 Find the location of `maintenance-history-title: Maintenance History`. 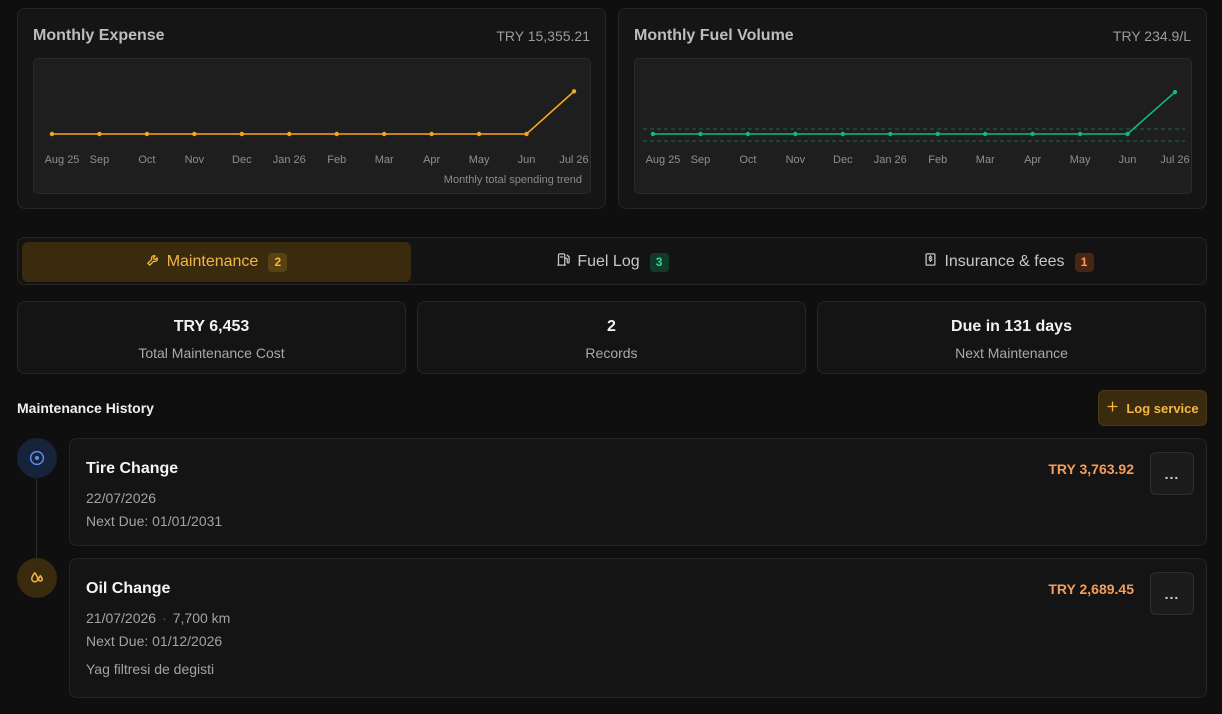

maintenance-history-title: Maintenance History is located at coordinates (85, 408).